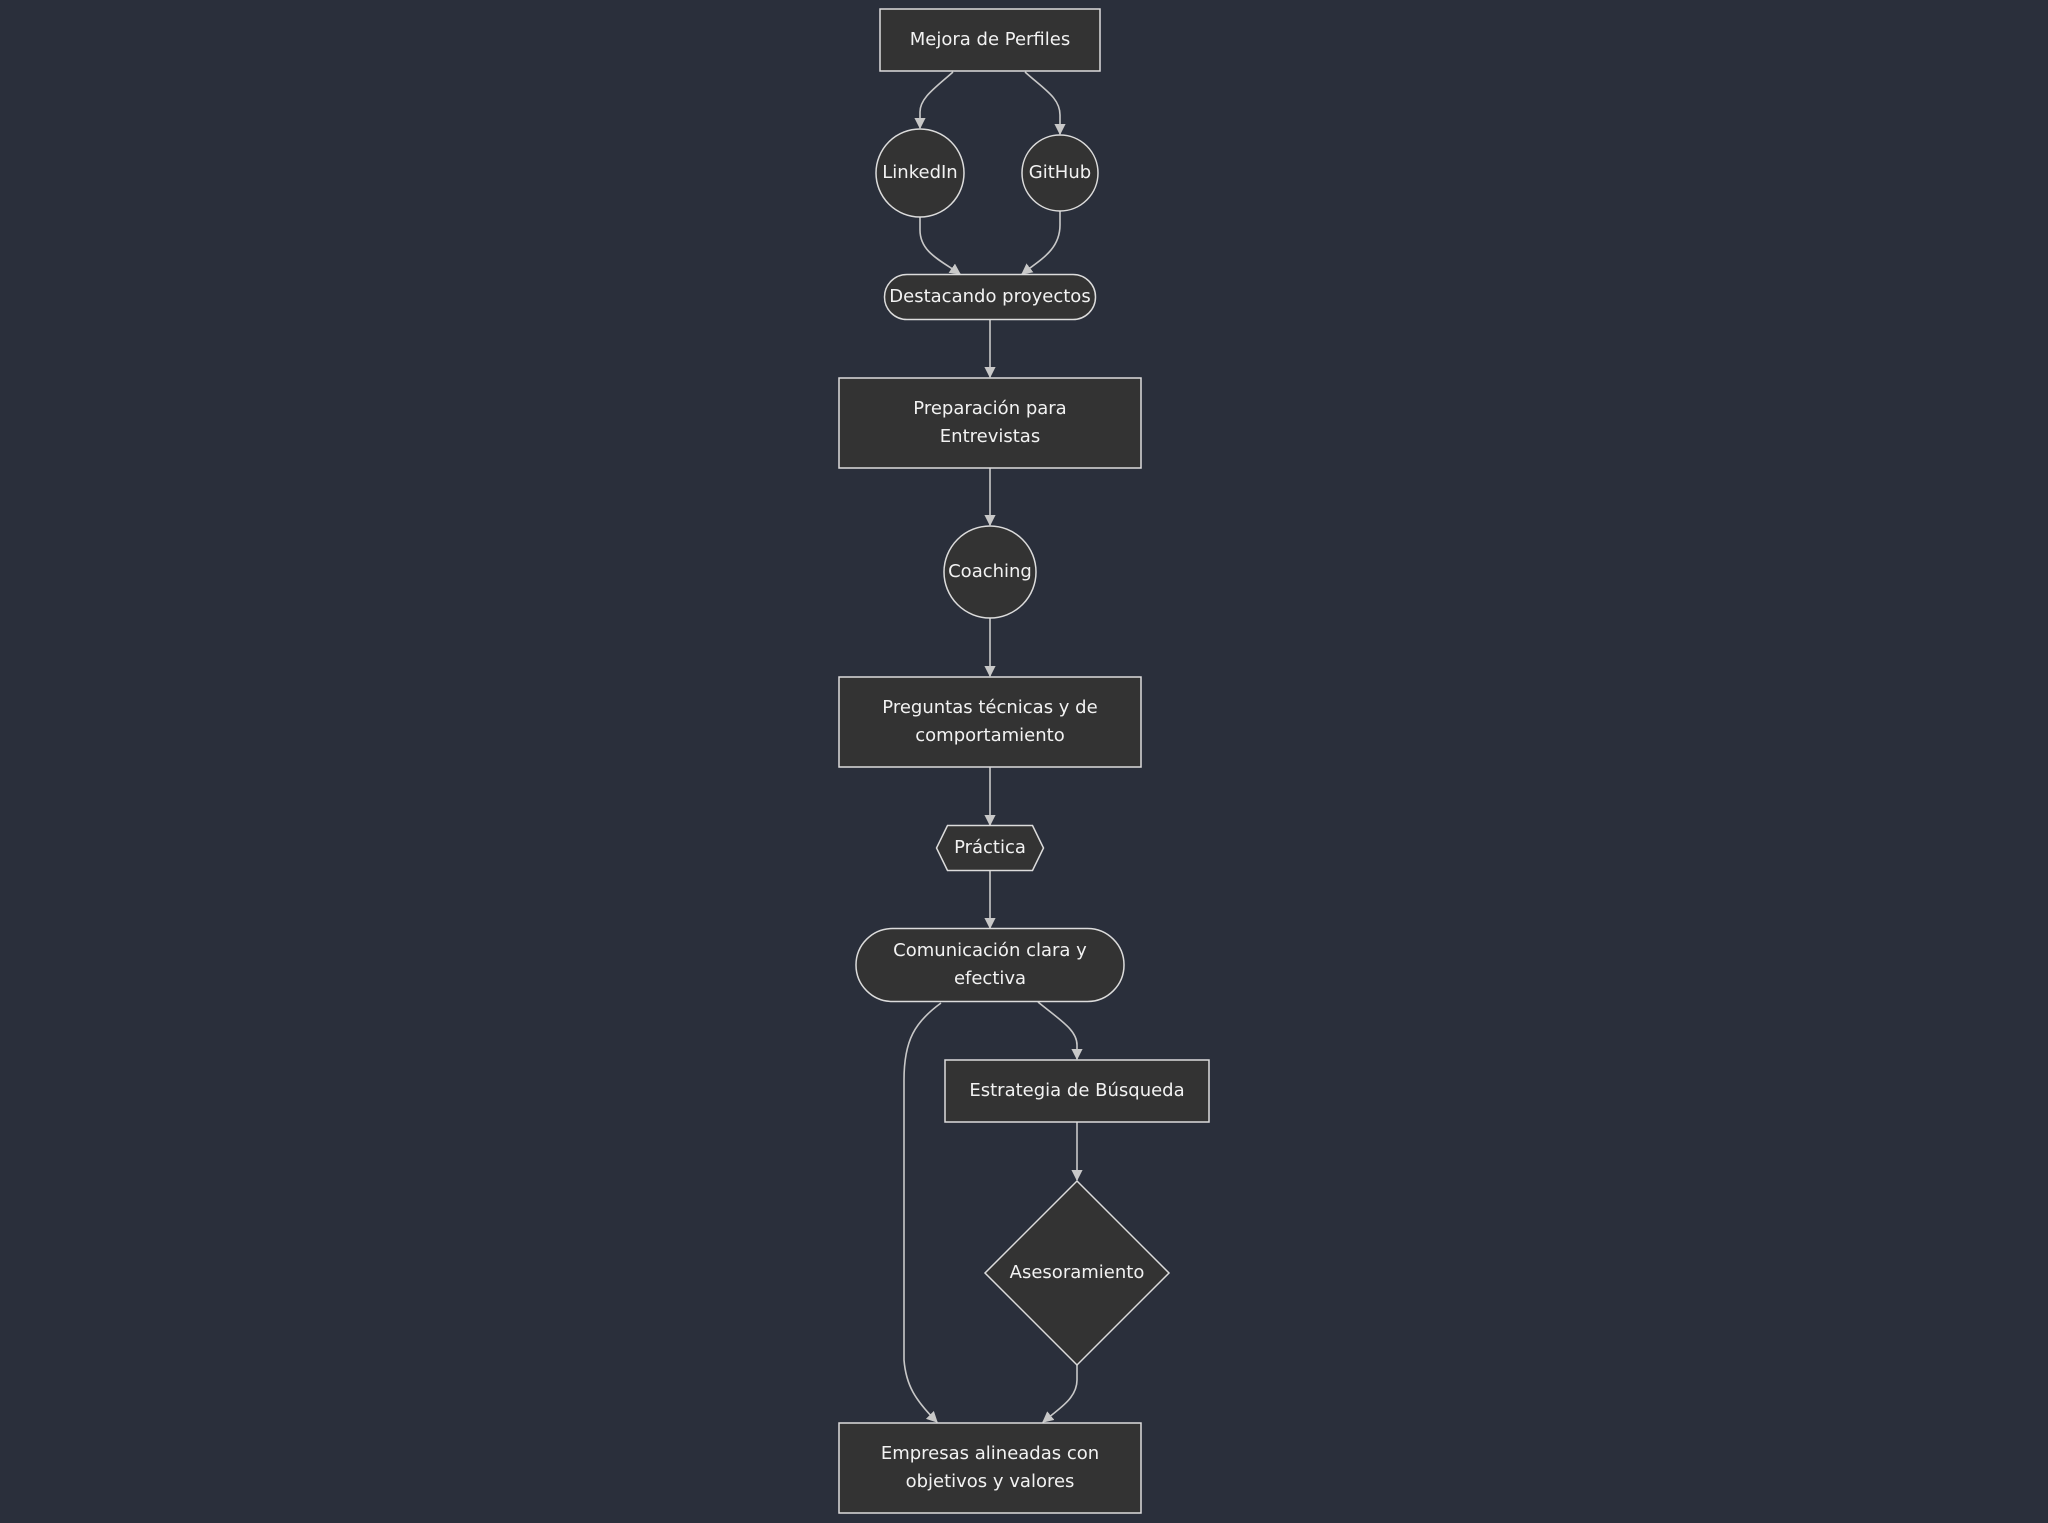 The height and width of the screenshot is (1523, 2048). I want to click on preparacion-label-line-1: Preparación para, so click(989, 408).